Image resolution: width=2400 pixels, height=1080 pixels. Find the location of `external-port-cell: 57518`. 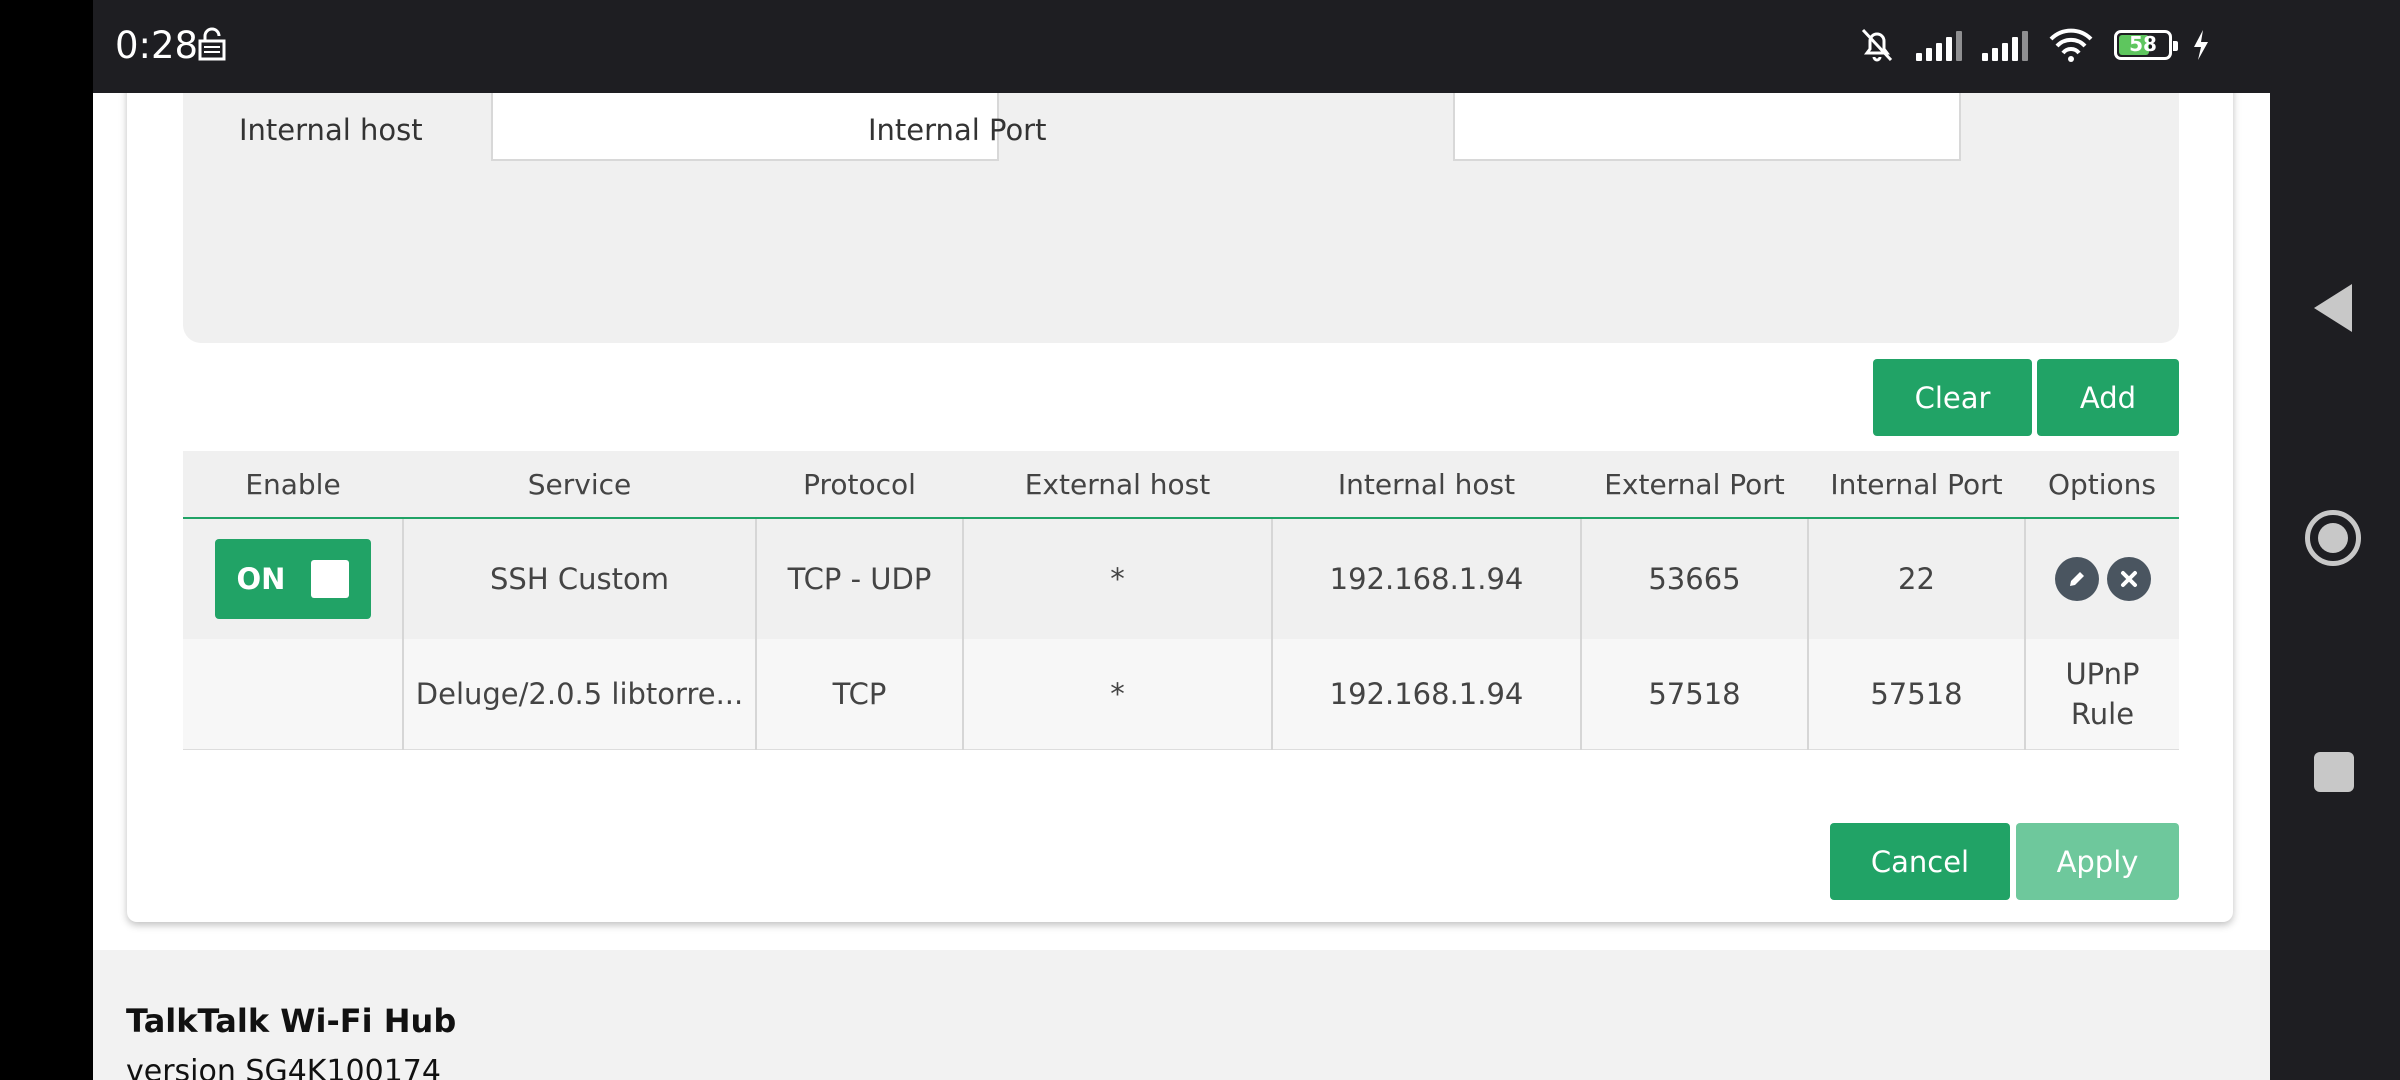

external-port-cell: 57518 is located at coordinates (1694, 694).